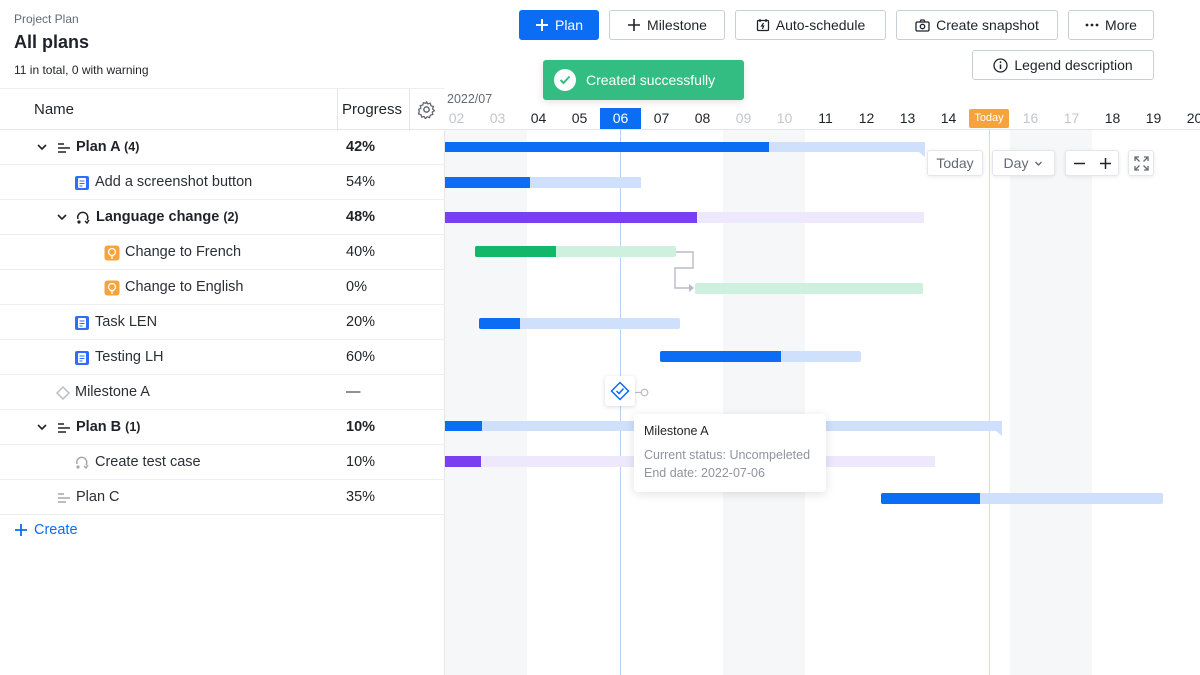 The height and width of the screenshot is (675, 1200). What do you see at coordinates (922, 25) in the screenshot?
I see `camera-icon` at bounding box center [922, 25].